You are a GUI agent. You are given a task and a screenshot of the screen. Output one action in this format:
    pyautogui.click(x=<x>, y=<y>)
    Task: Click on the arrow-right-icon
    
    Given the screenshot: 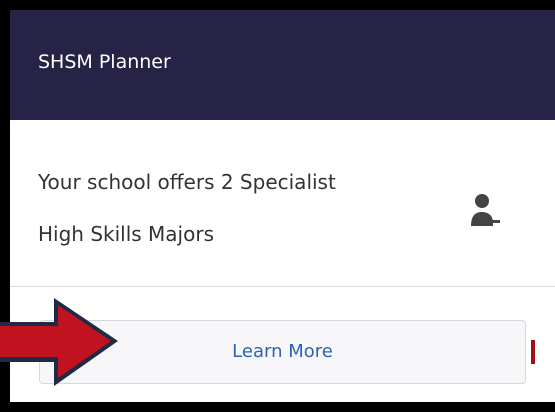 What is the action you would take?
    pyautogui.click(x=59, y=342)
    